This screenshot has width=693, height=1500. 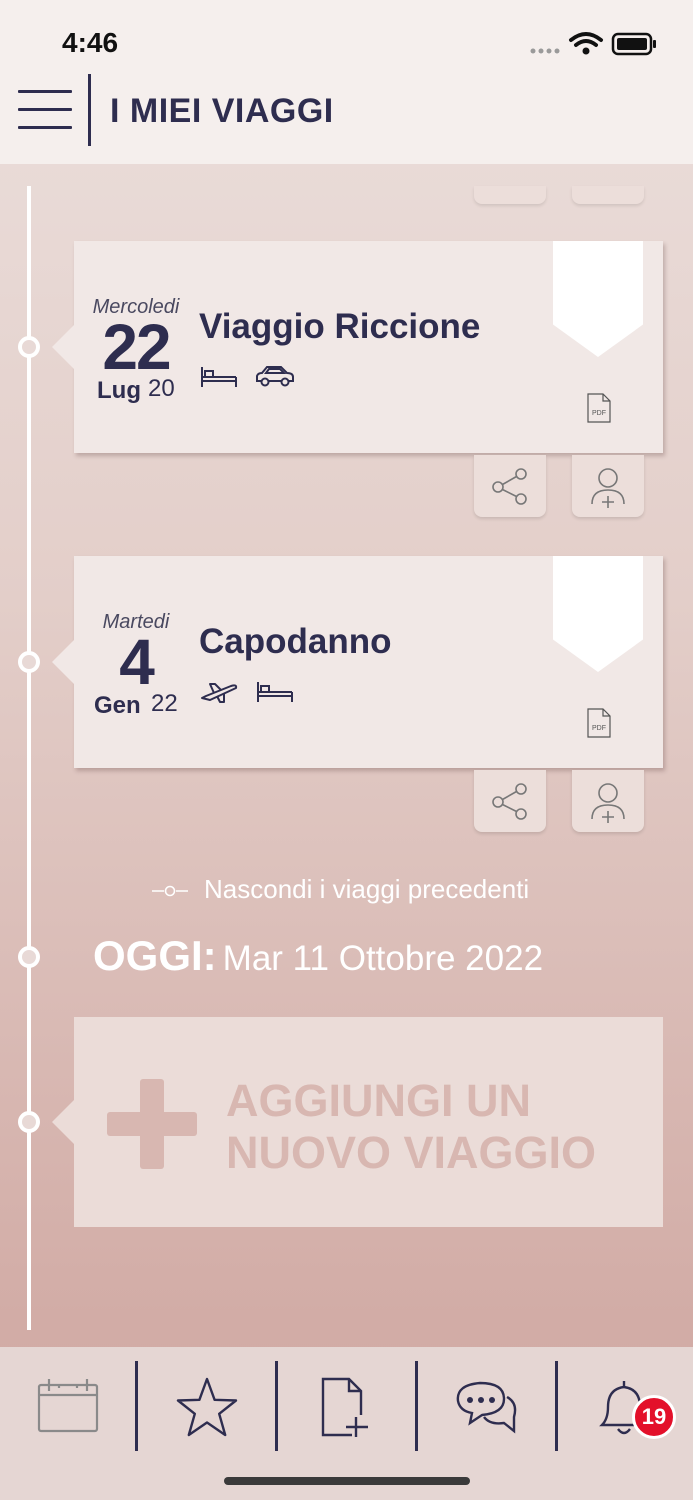 What do you see at coordinates (487, 1407) in the screenshot?
I see `chat-icon` at bounding box center [487, 1407].